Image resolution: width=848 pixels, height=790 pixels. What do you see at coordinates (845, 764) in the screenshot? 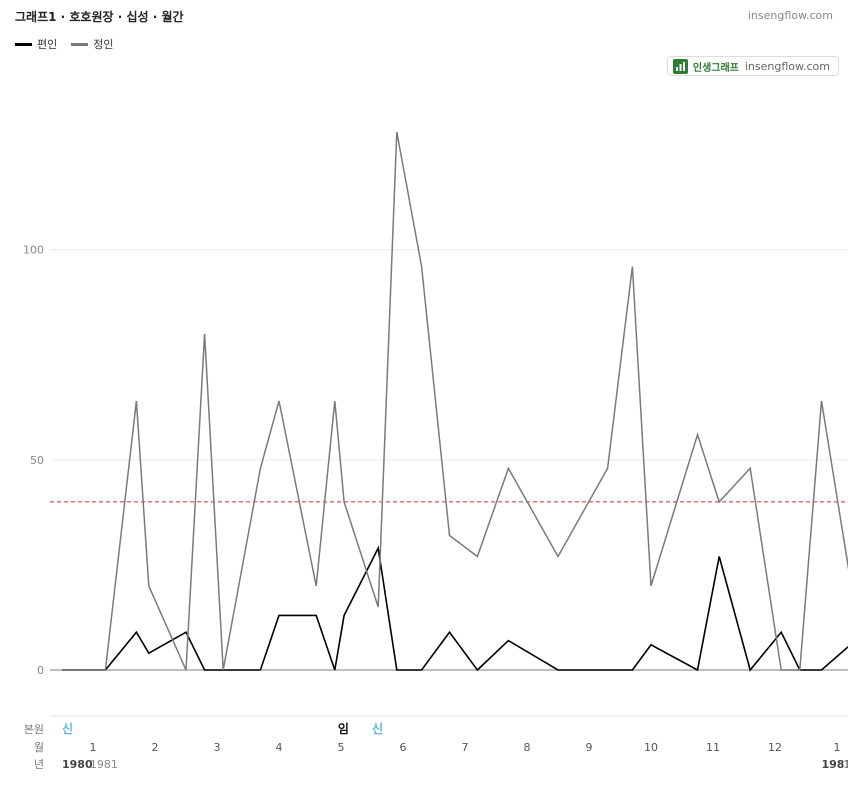
I see `year-label: 1982` at bounding box center [845, 764].